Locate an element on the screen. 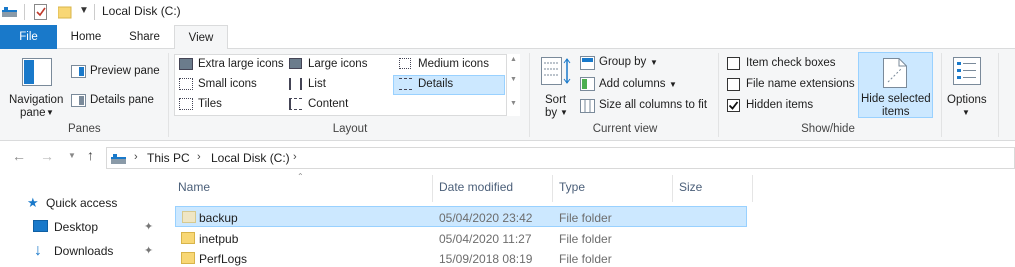 The height and width of the screenshot is (267, 1015). file-date: 15/09/2018 08:19 is located at coordinates (486, 259).